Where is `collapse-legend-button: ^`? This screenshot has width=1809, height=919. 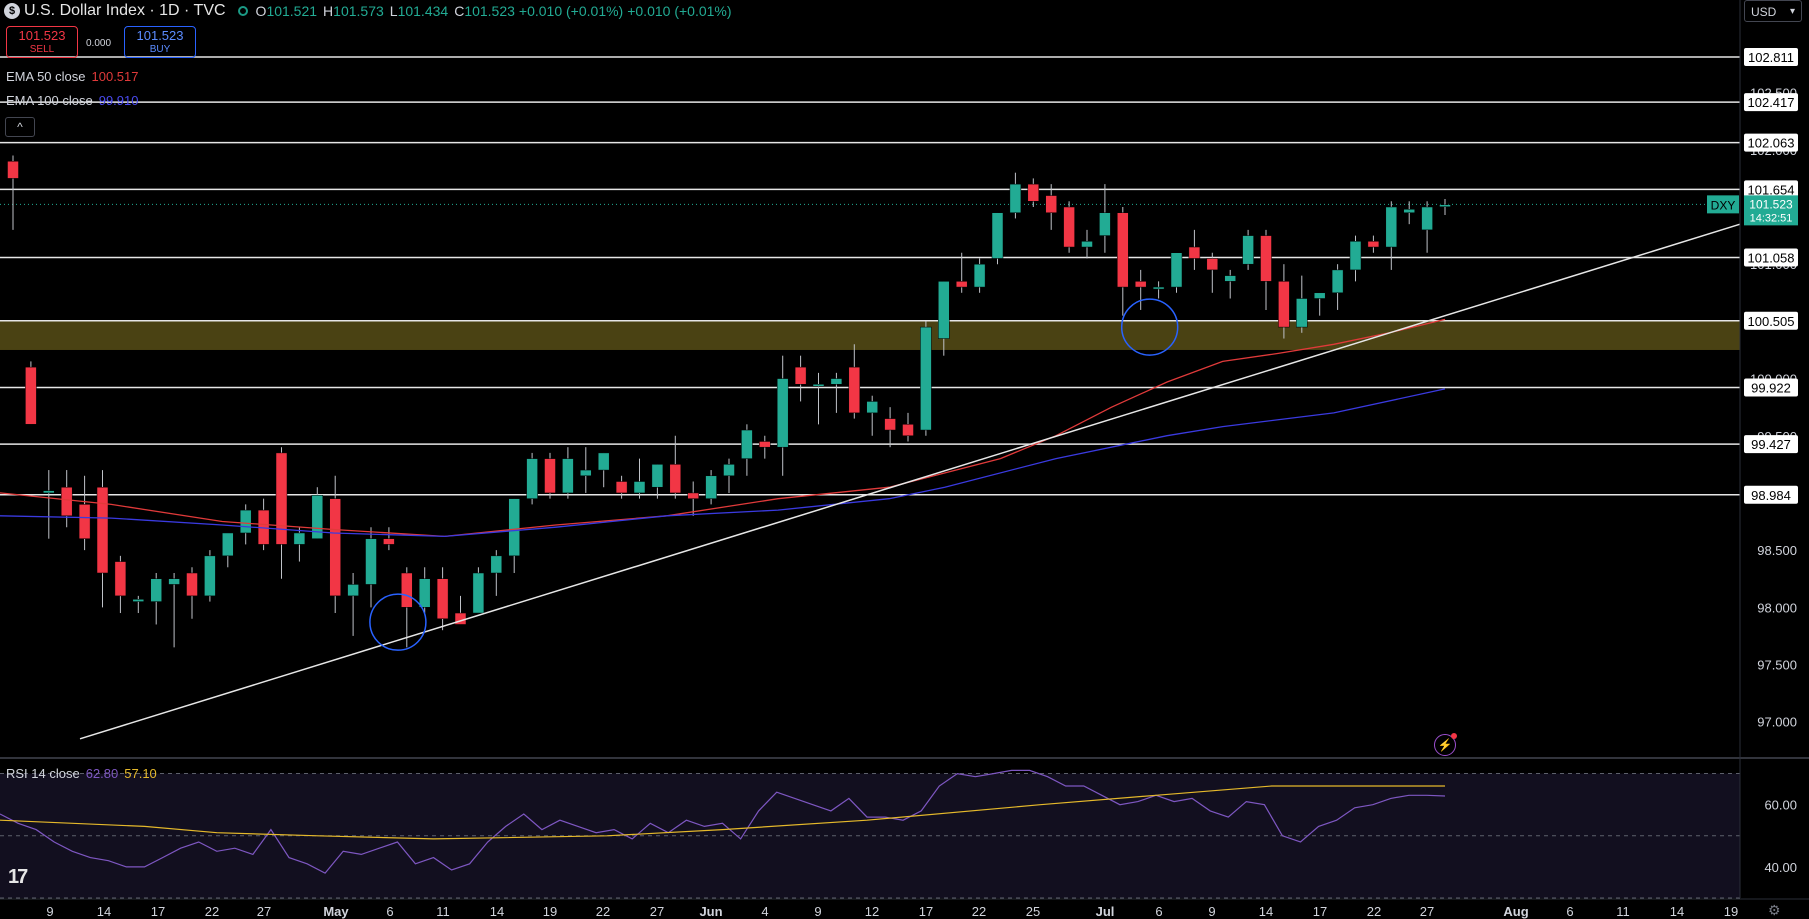
collapse-legend-button: ^ is located at coordinates (20, 127).